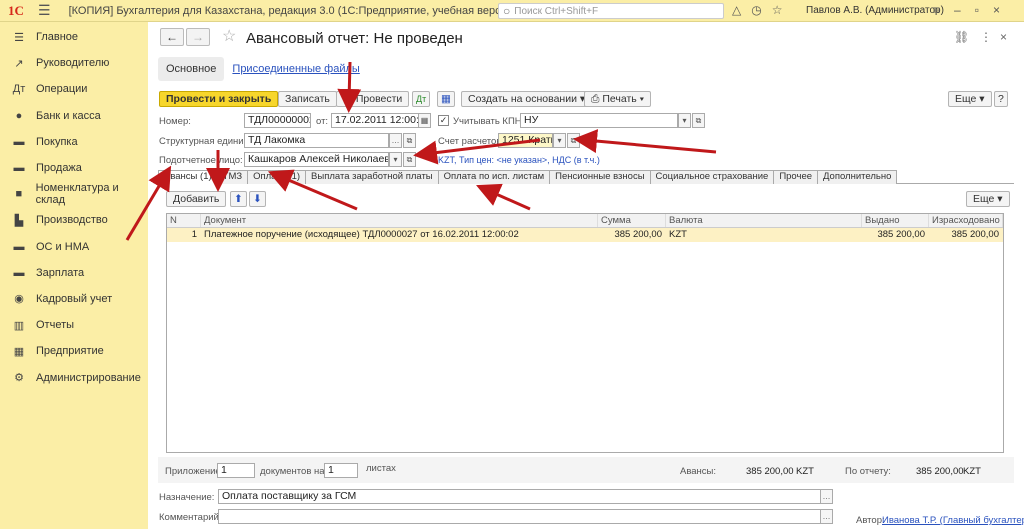 The height and width of the screenshot is (529, 1024). I want to click on arrow-to-payment-tab, so click(312, 190).